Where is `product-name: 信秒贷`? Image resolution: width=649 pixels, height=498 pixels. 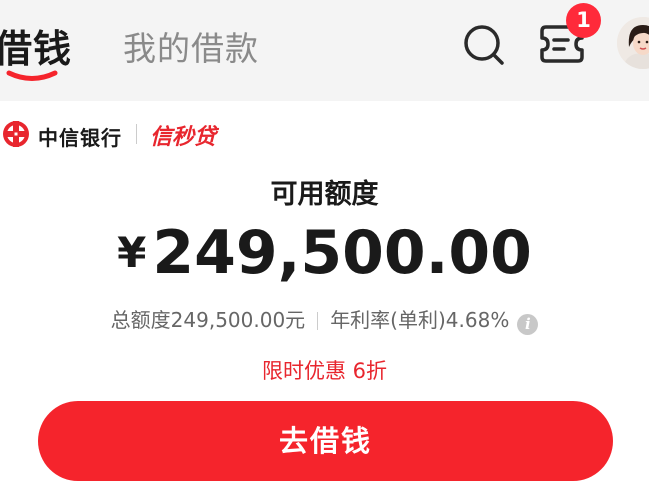
product-name: 信秒贷 is located at coordinates (183, 137).